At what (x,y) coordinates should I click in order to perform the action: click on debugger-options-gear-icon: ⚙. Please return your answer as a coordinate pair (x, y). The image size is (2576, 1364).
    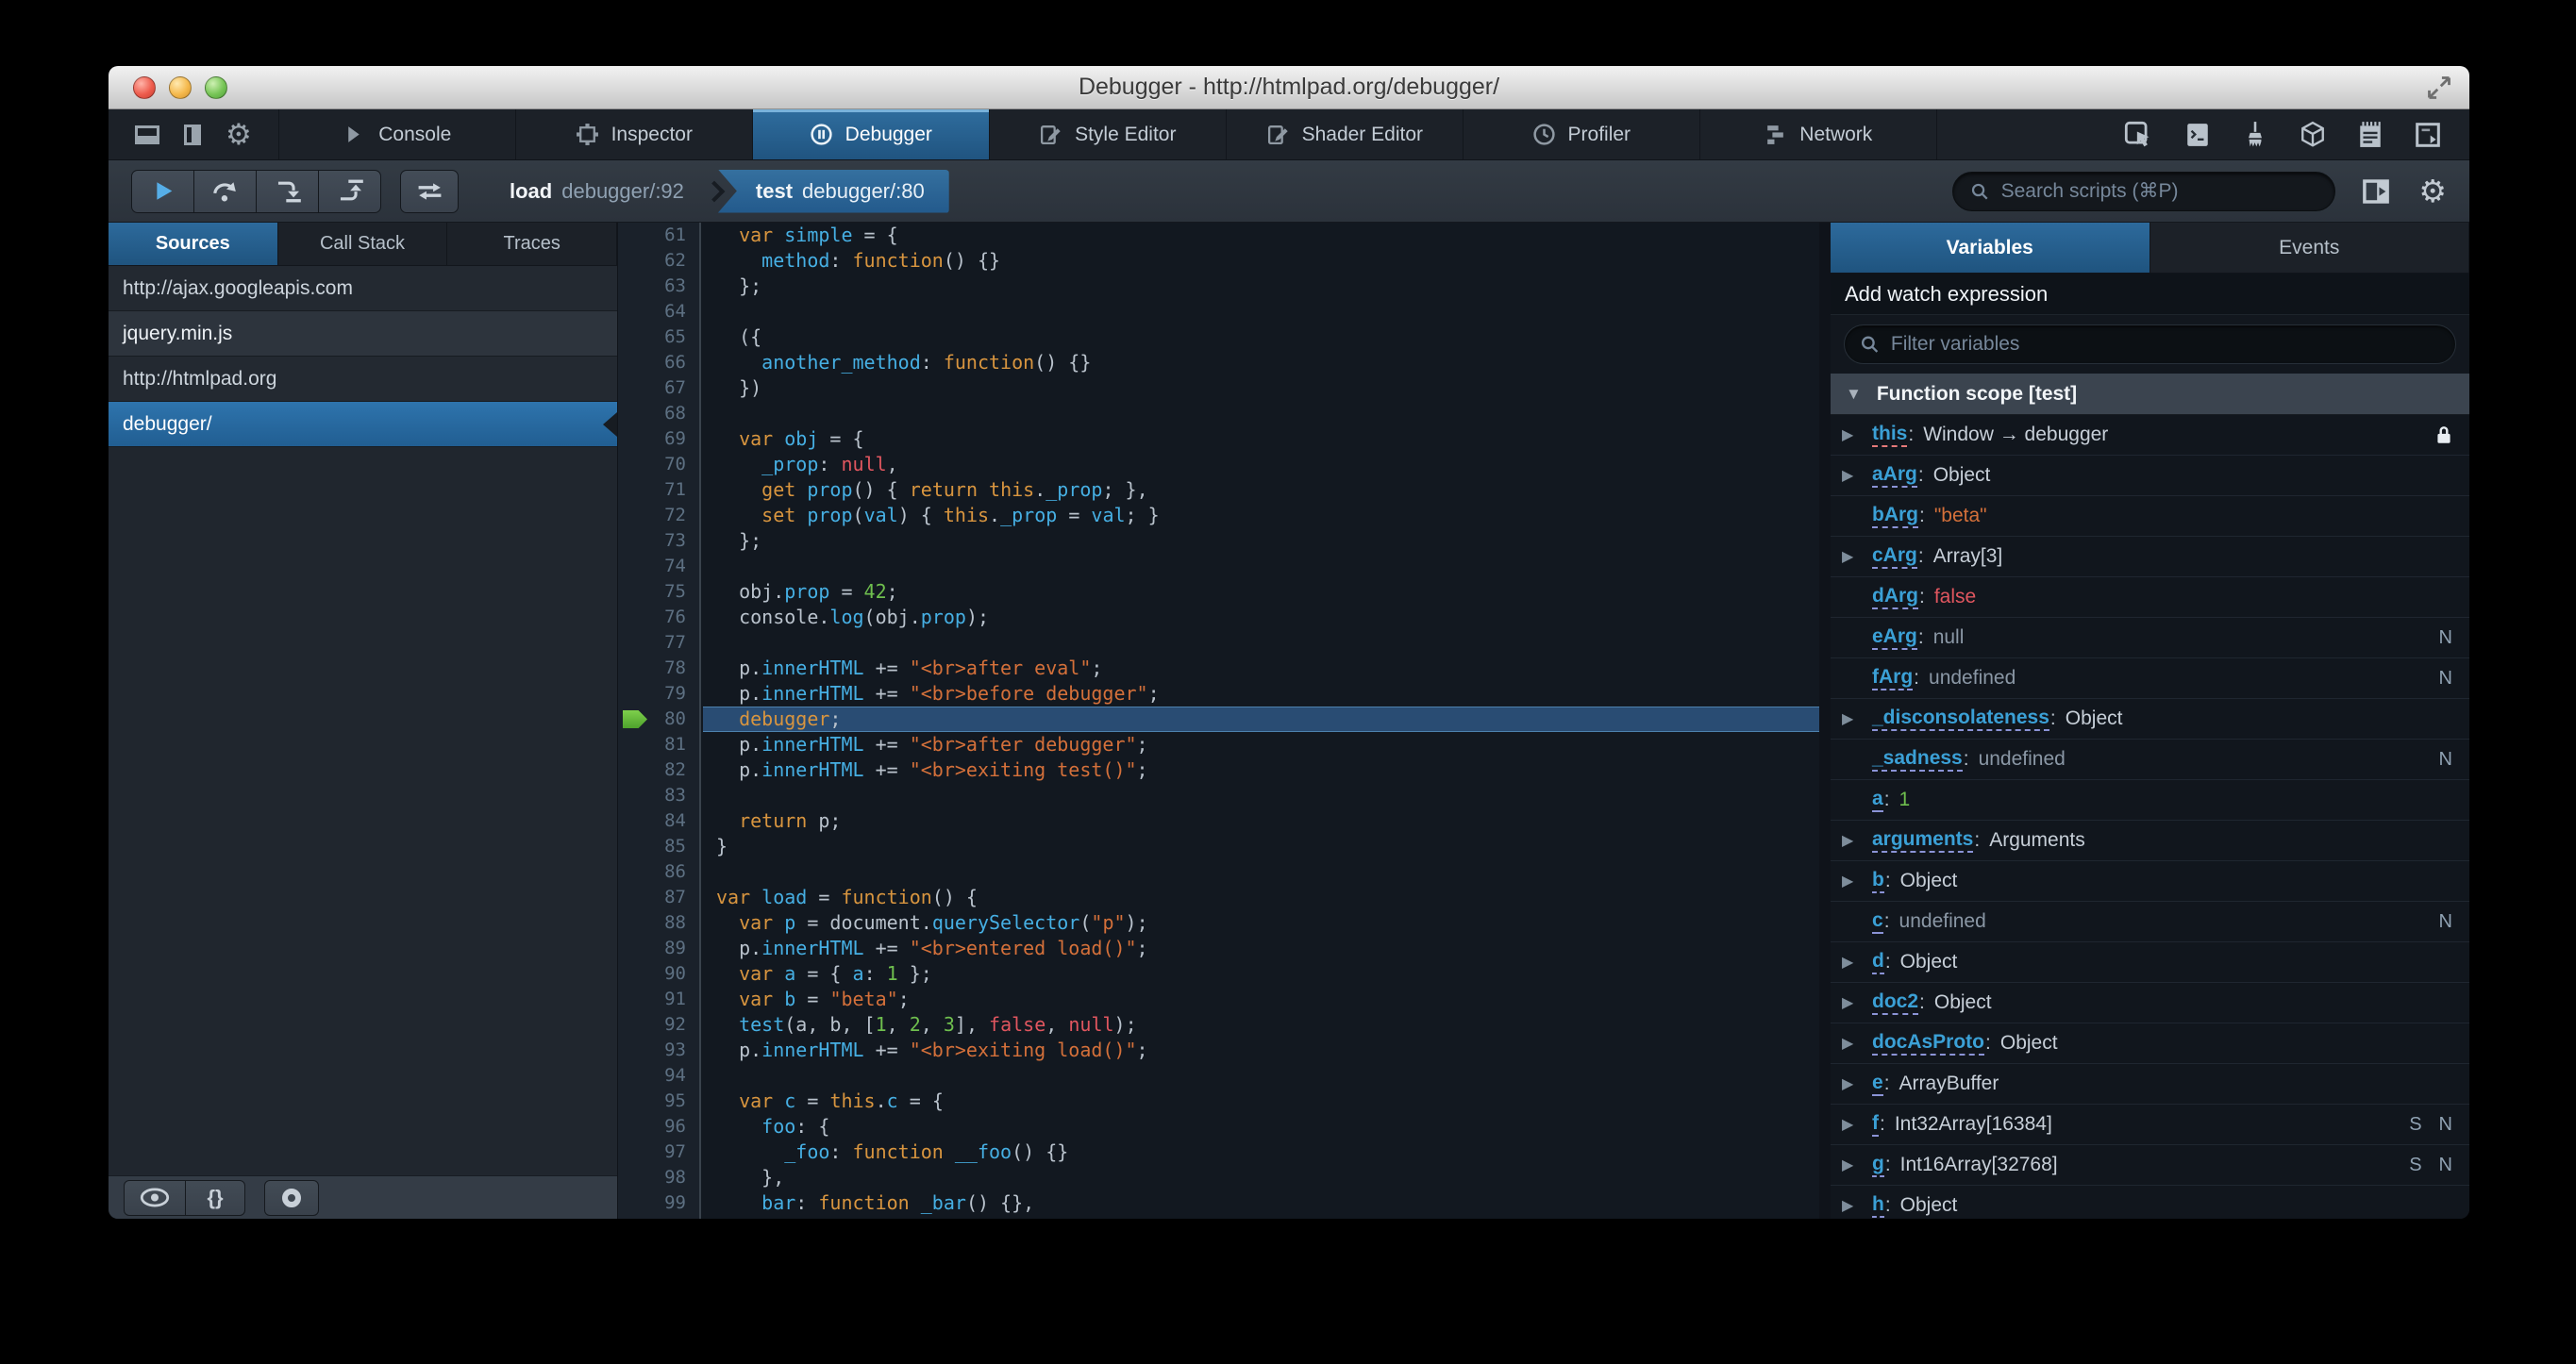
    Looking at the image, I should click on (2432, 191).